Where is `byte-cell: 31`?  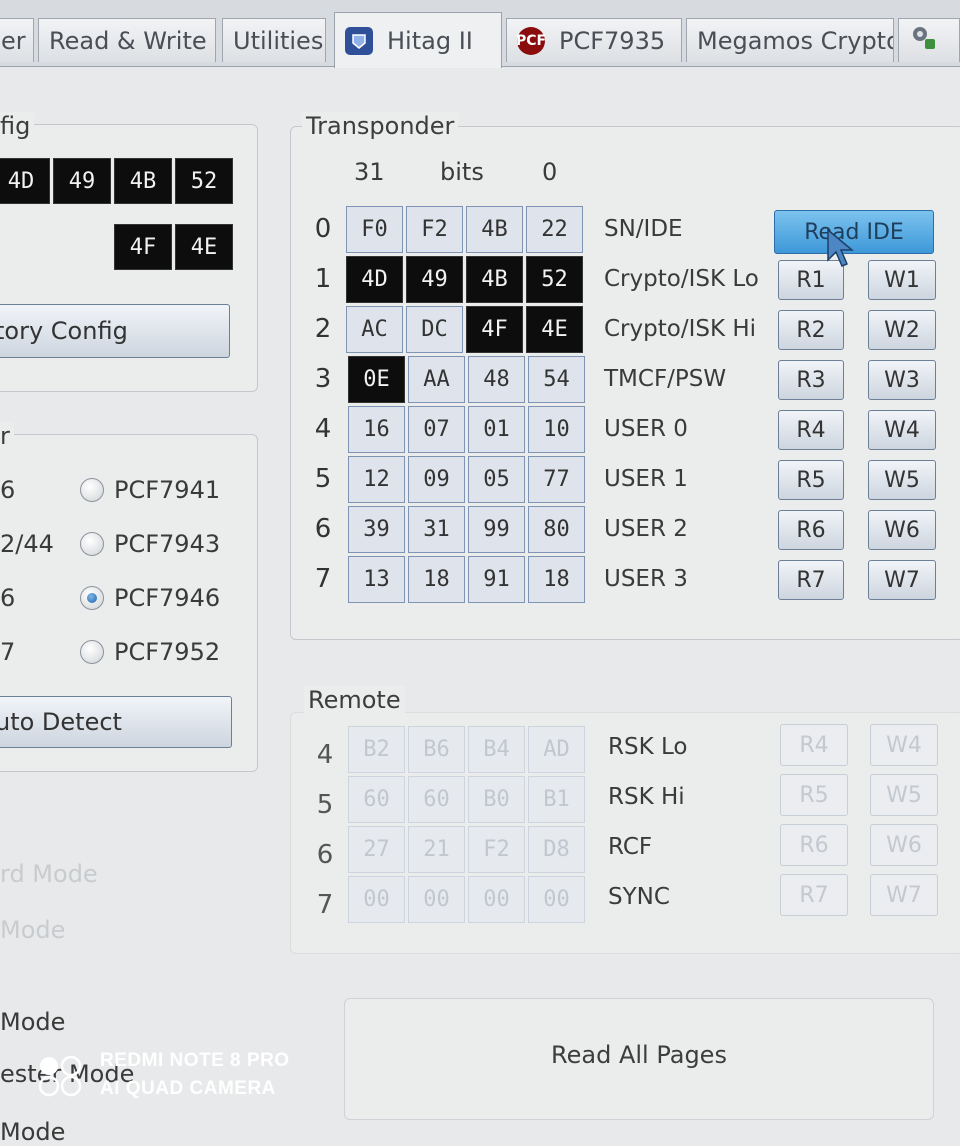
byte-cell: 31 is located at coordinates (436, 529).